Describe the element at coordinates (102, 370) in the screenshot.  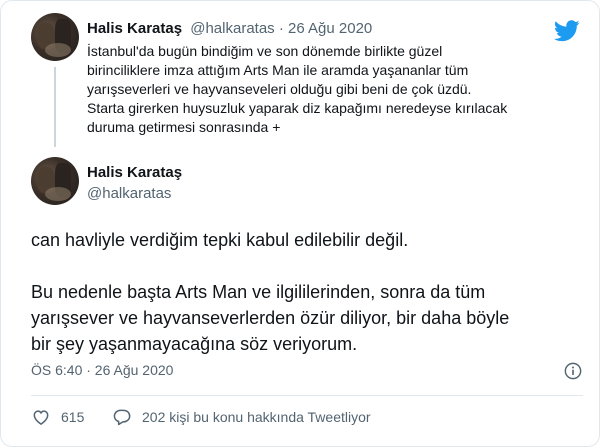
I see `tweet-timestamp: ÖS 6:40 · 26 Ağu 2020` at that location.